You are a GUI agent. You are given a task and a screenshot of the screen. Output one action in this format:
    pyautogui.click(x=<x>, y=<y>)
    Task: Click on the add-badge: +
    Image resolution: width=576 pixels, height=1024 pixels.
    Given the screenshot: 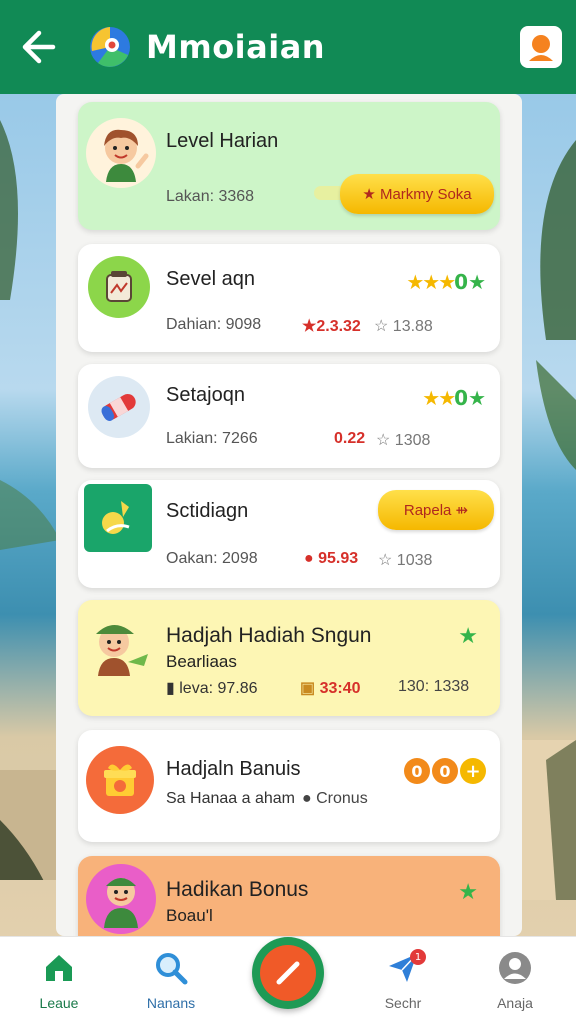 What is the action you would take?
    pyautogui.click(x=473, y=771)
    